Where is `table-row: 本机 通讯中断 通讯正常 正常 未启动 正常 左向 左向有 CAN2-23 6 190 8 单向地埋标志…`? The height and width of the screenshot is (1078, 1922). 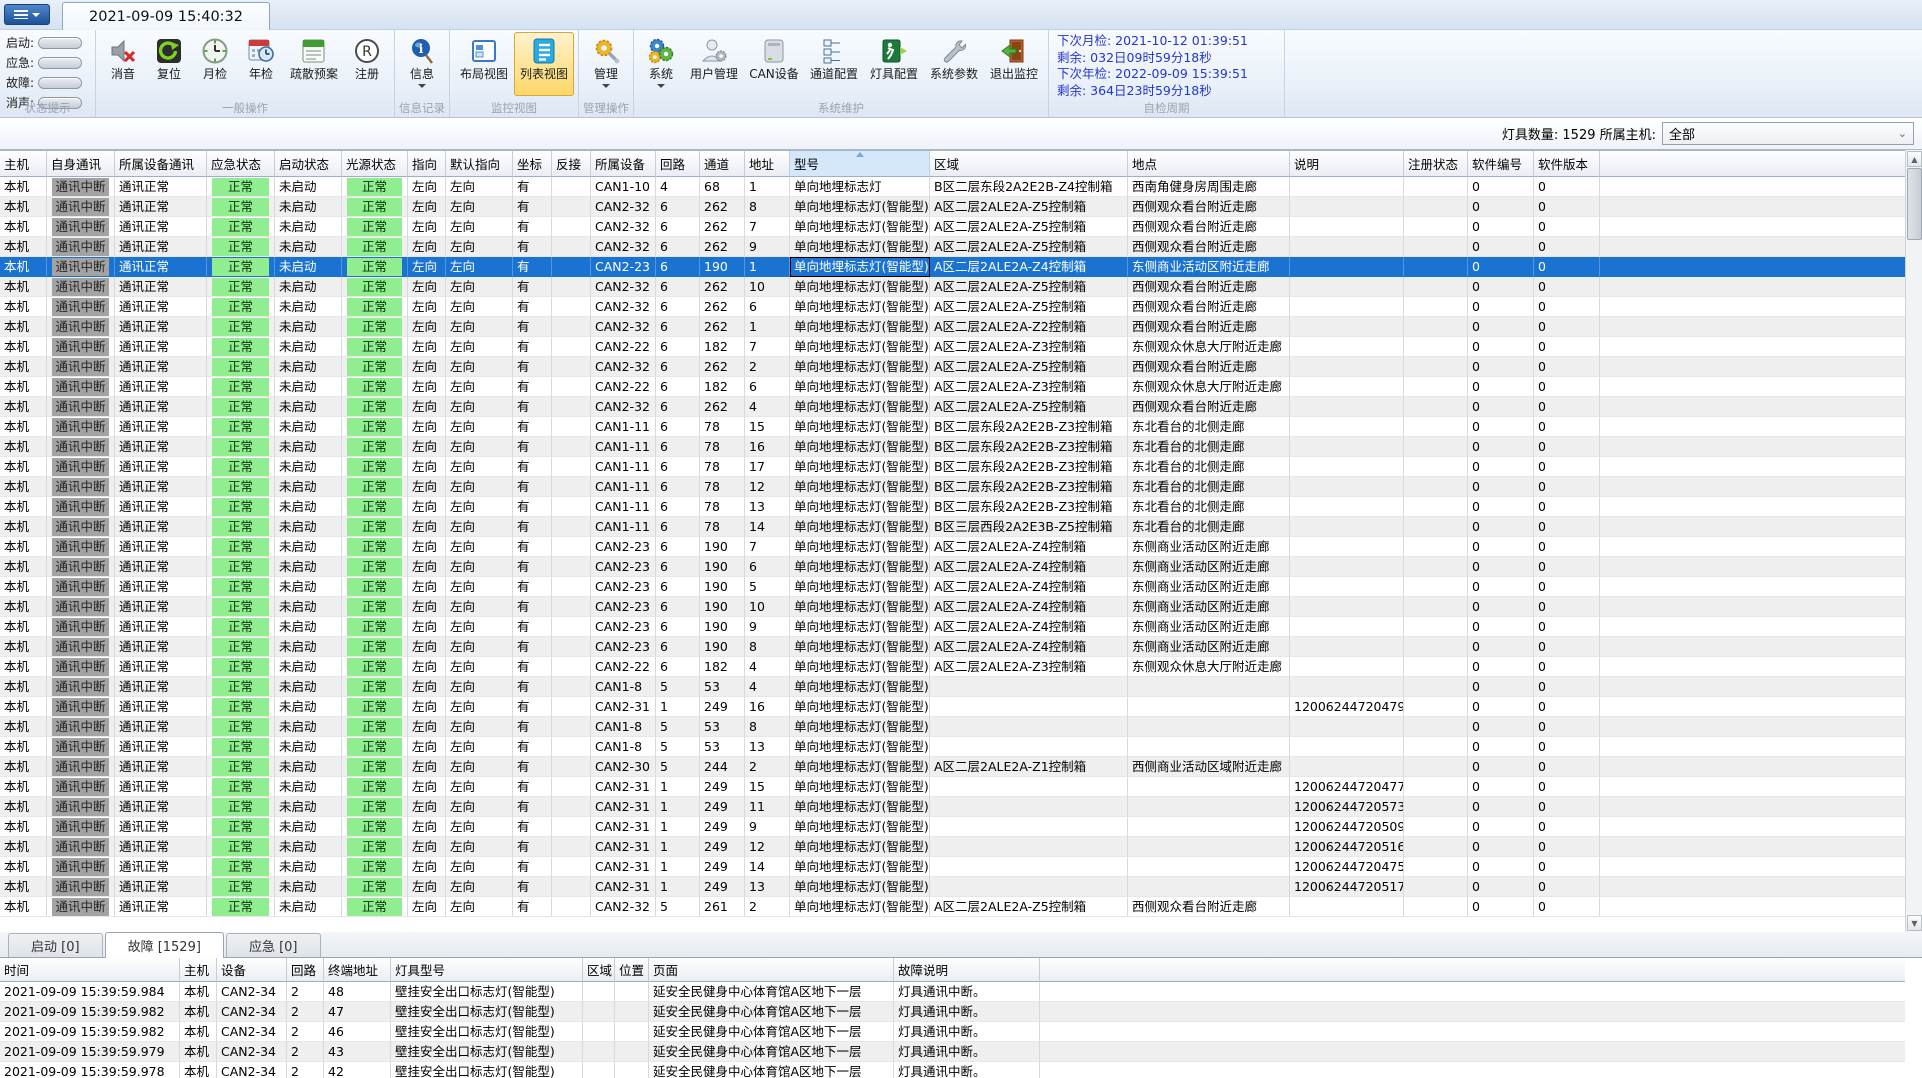
table-row: 本机 通讯中断 通讯正常 正常 未启动 正常 左向 左向有 CAN2-23 6 190 8 单向地埋标志… is located at coordinates (952, 647).